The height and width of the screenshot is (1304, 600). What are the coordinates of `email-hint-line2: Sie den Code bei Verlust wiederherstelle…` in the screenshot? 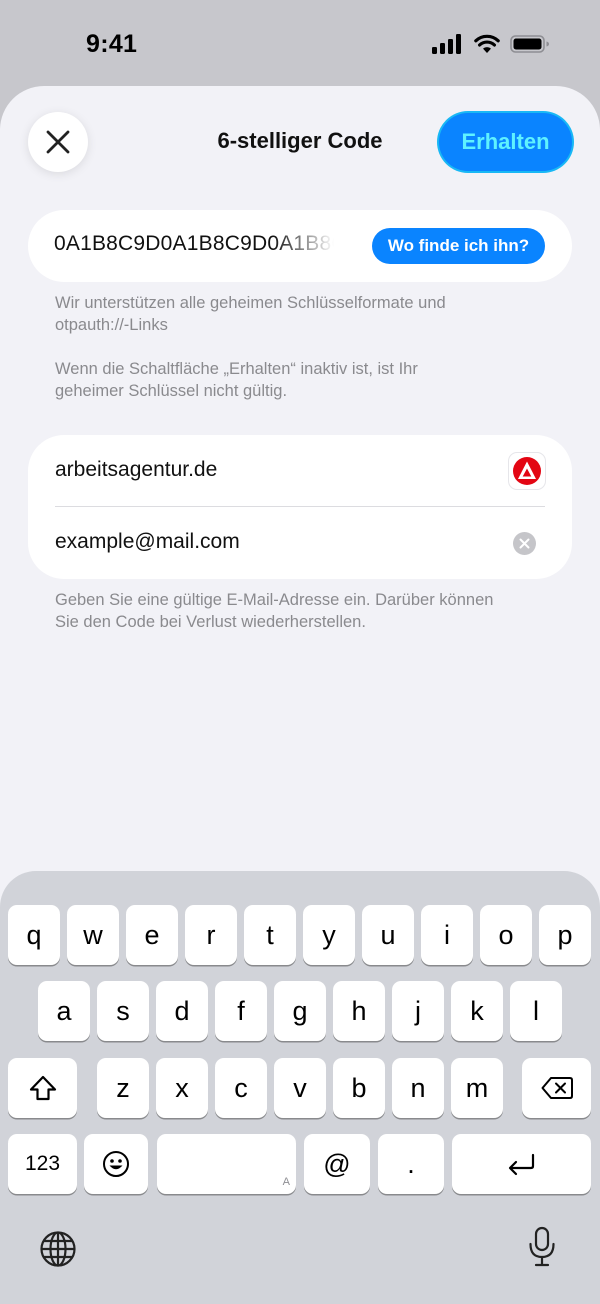 It's located at (210, 622).